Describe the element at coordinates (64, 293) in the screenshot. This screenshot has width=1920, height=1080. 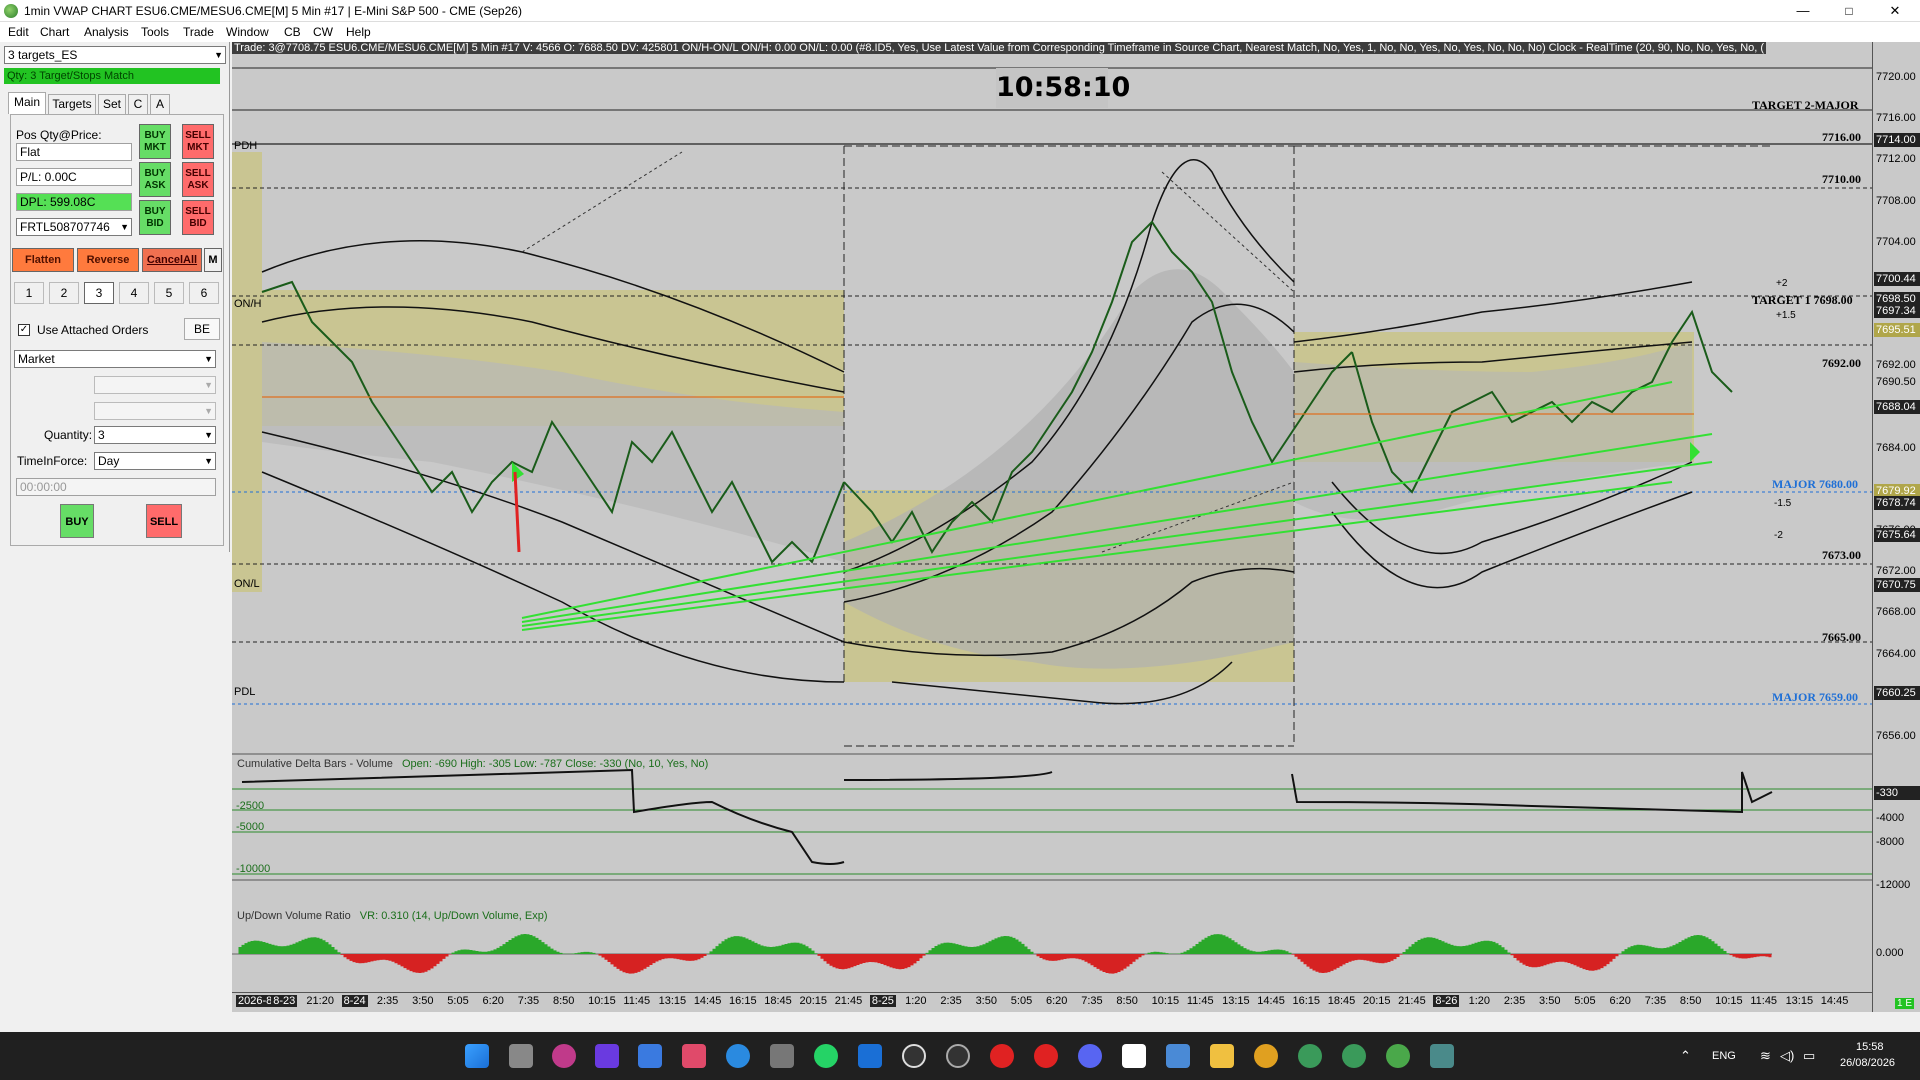
I see `qty-preset-2: 2` at that location.